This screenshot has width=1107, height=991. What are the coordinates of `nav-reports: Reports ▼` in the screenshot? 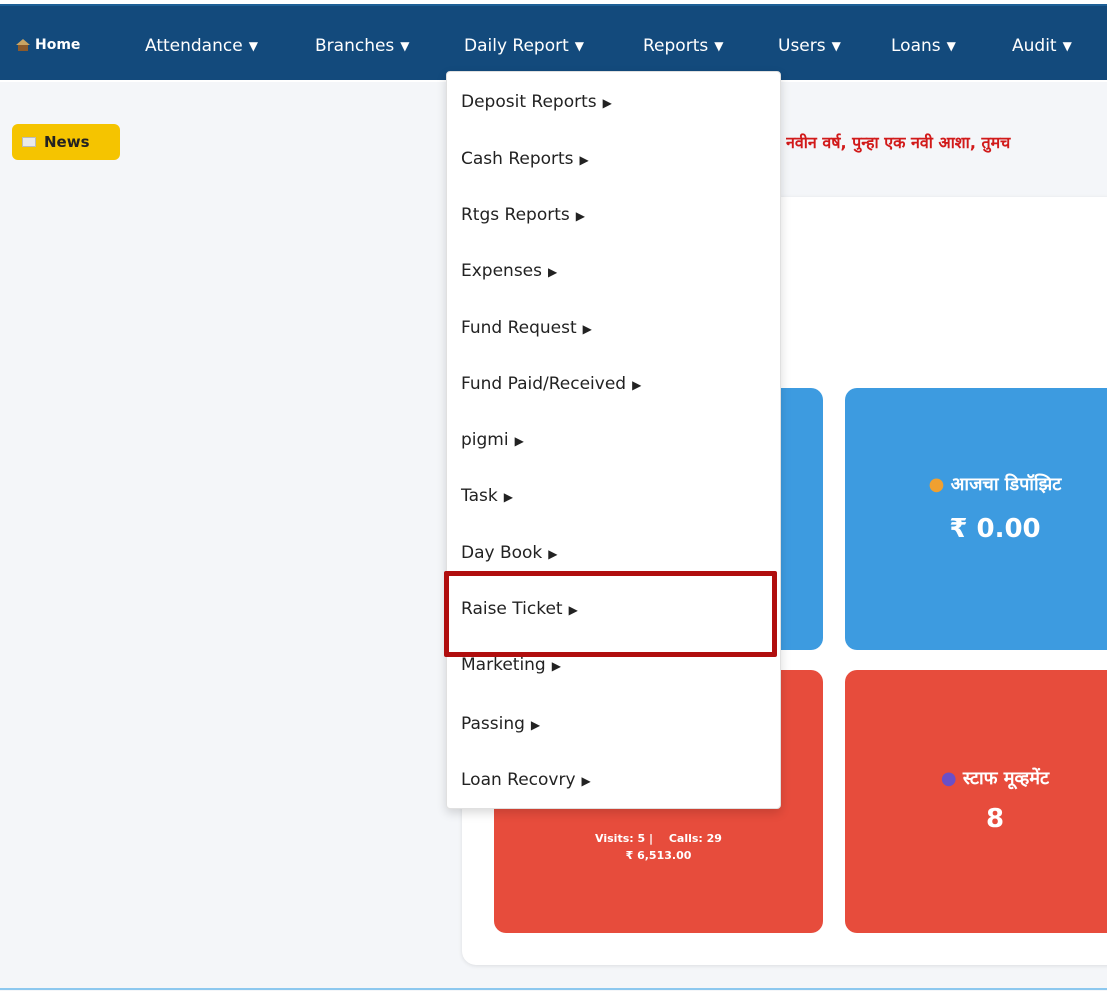 It's located at (683, 46).